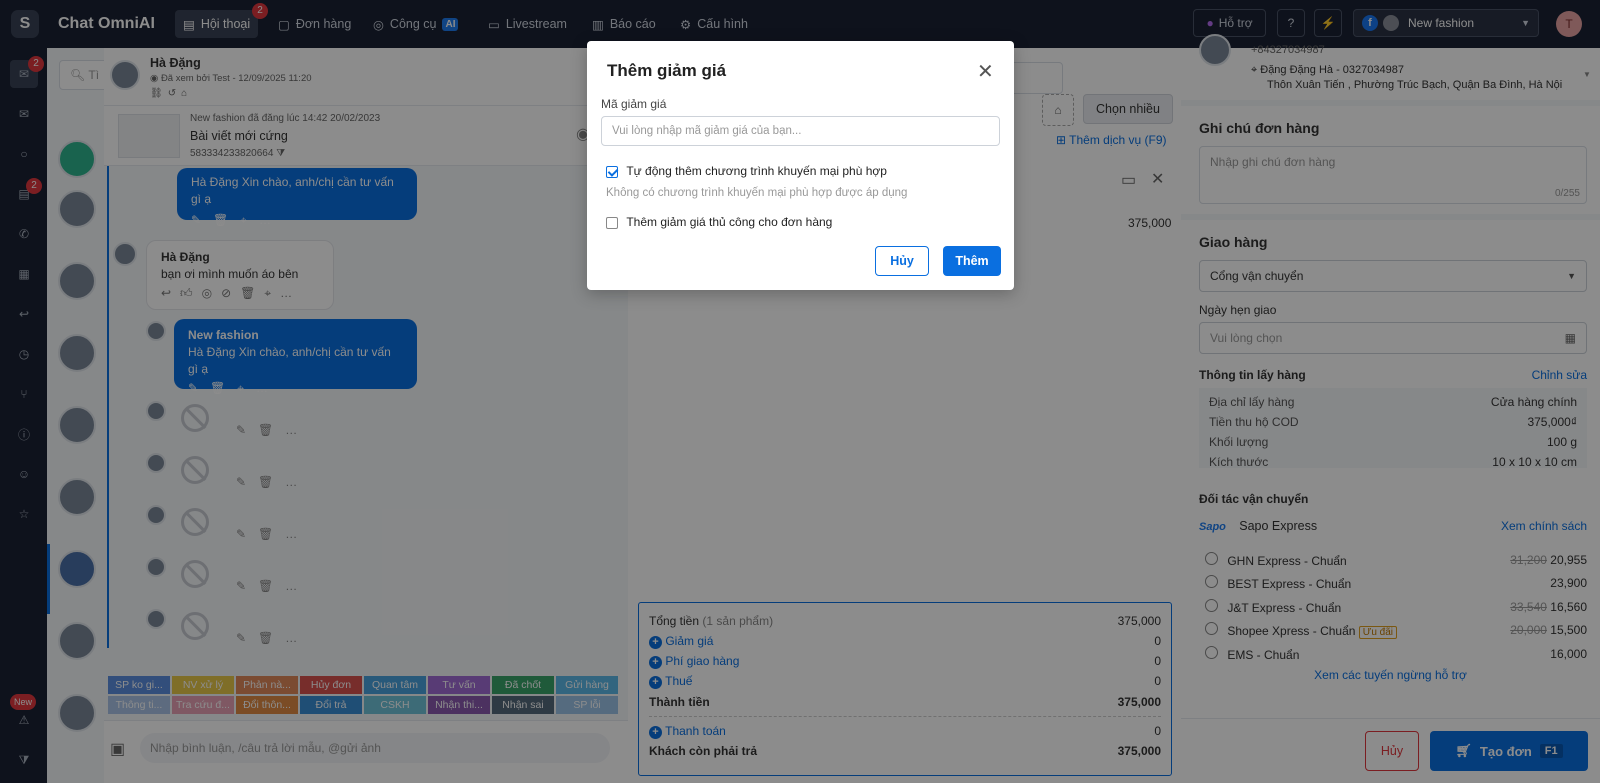 The image size is (1600, 783). Describe the element at coordinates (719, 222) in the screenshot. I see `manual-discount-checkbox: Thêm giảm giá thủ công cho đơn hàng` at that location.